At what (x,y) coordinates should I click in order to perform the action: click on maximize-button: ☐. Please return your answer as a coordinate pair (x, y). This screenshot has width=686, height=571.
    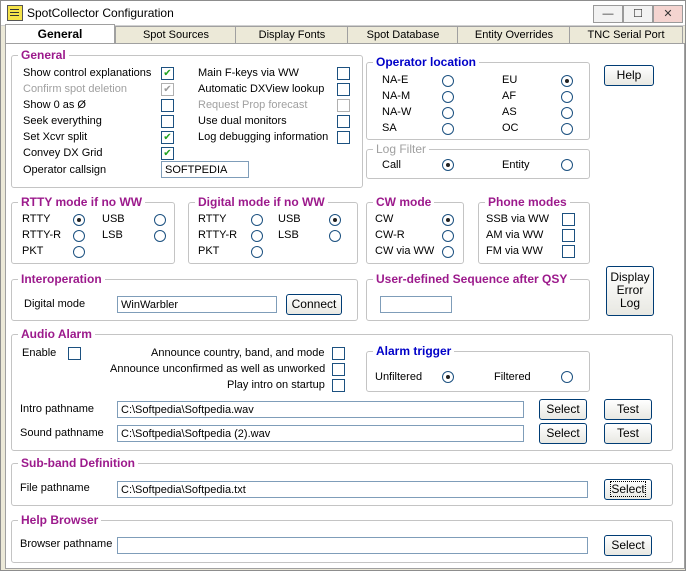
    Looking at the image, I should click on (638, 14).